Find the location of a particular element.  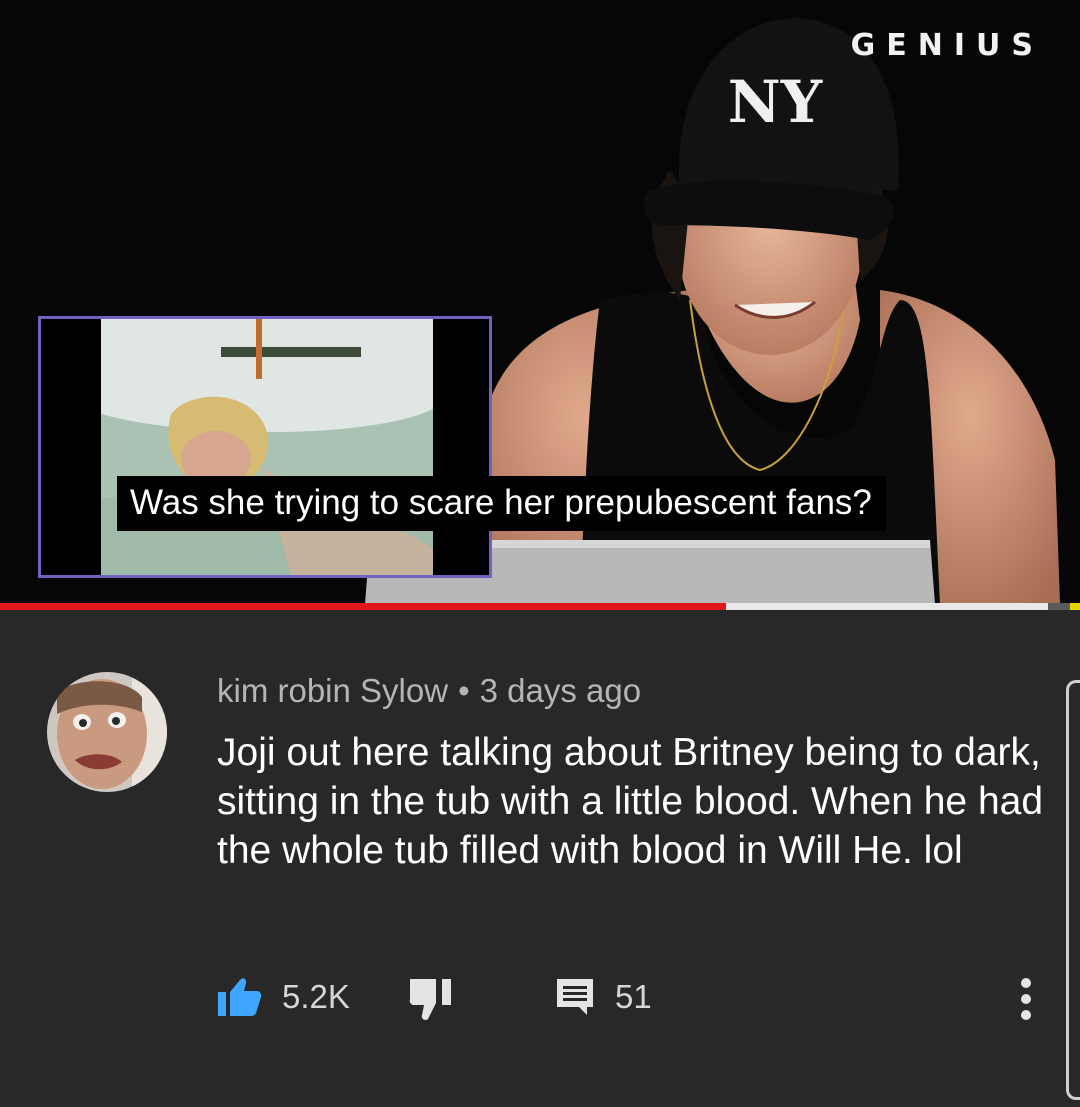

svg-text: NY is located at coordinates (775, 102).